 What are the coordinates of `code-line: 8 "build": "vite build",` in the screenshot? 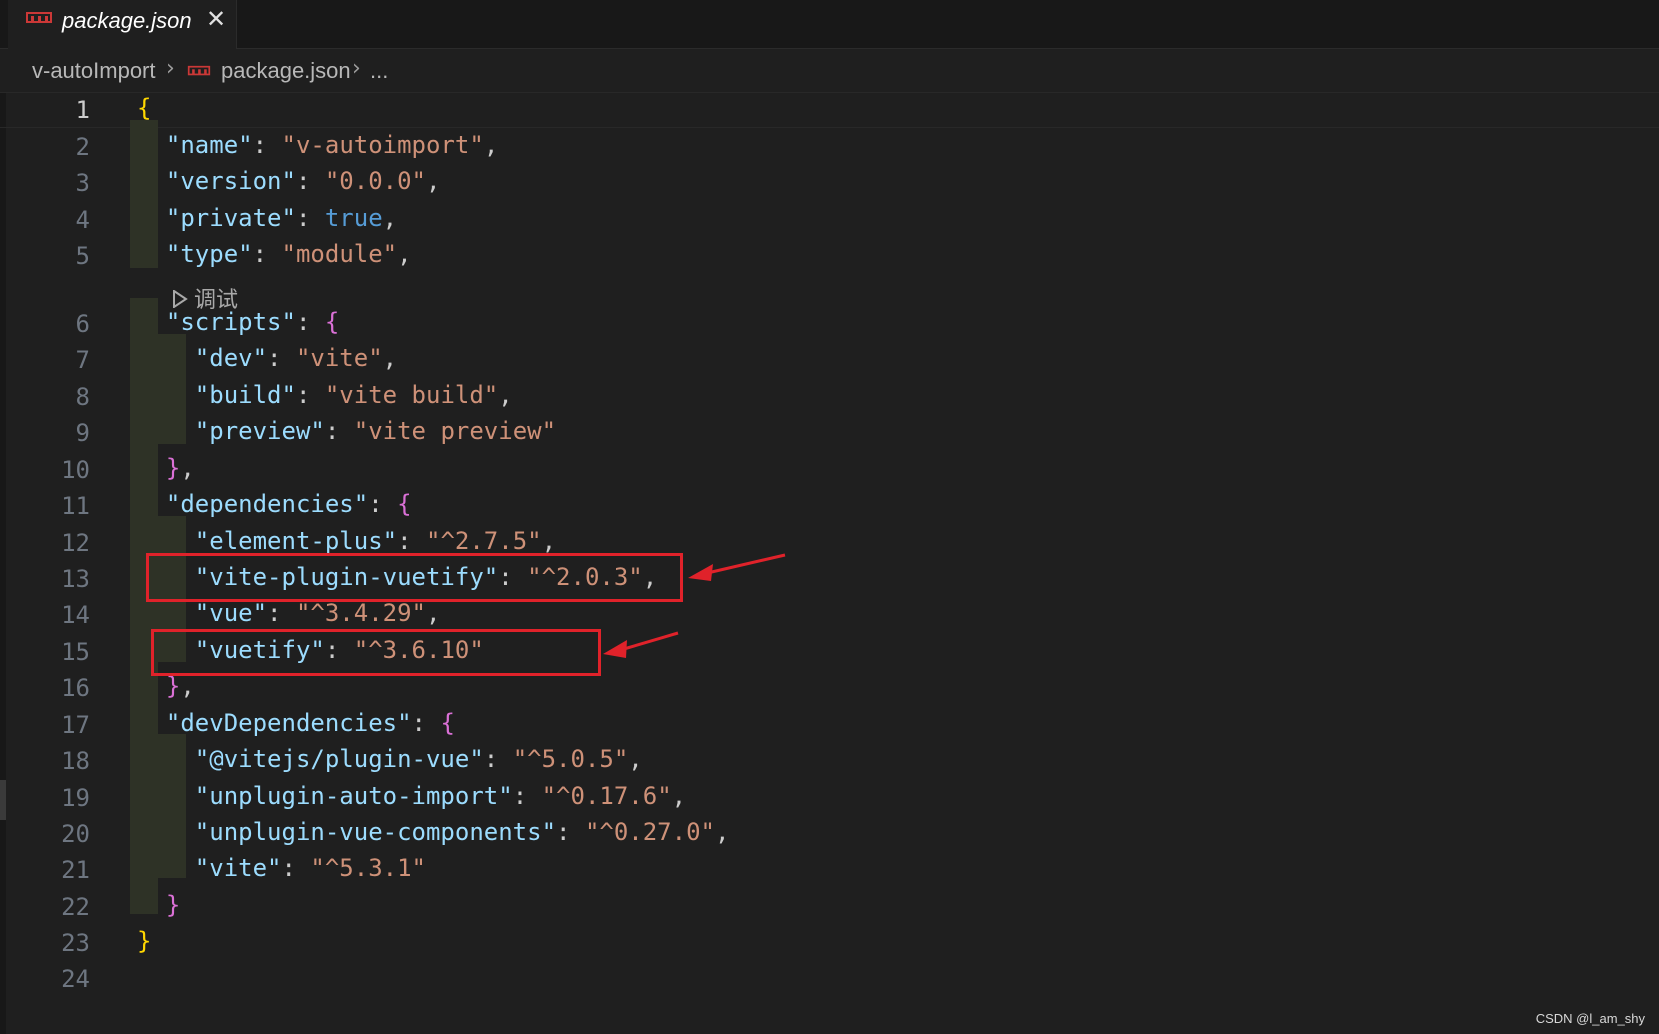 It's located at (829, 398).